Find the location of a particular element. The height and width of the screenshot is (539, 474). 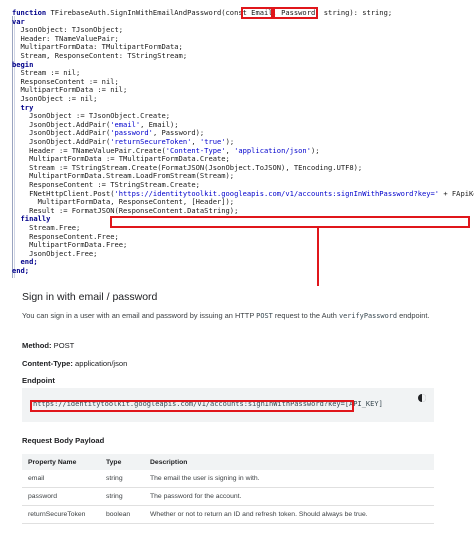

method-value: POST is located at coordinates (63, 345).